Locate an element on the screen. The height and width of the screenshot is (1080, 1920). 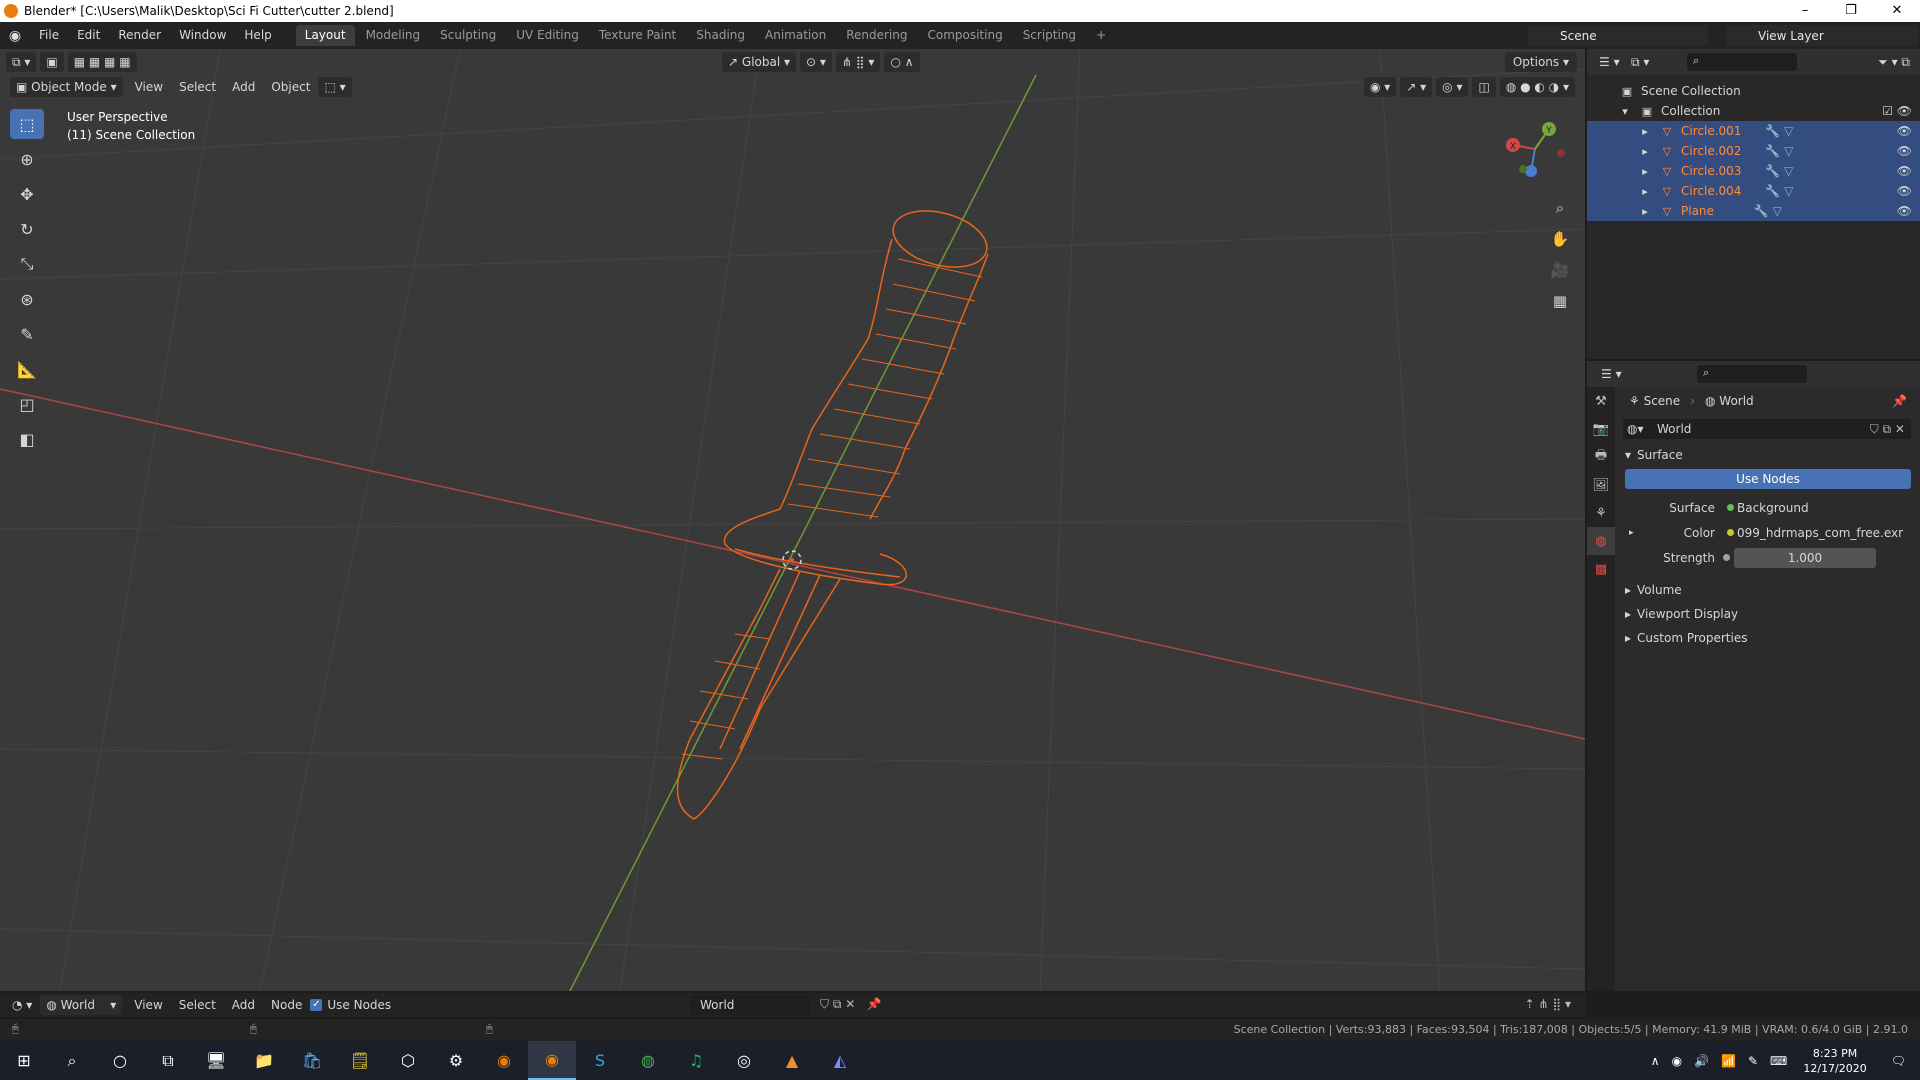
tool-tab-icon: ⚒ is located at coordinates (1601, 401).